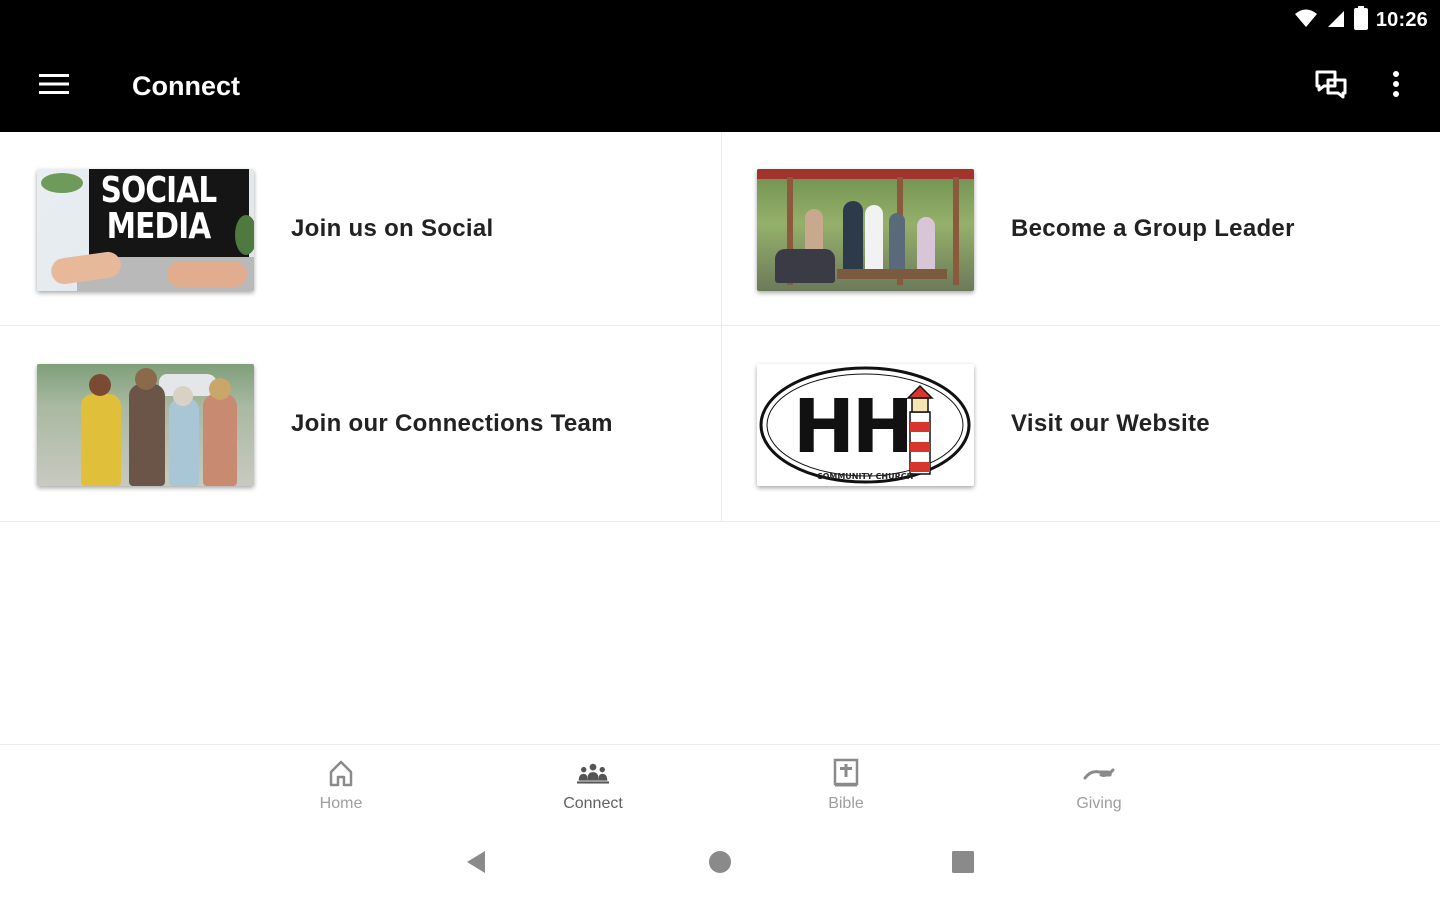 The height and width of the screenshot is (900, 1440). Describe the element at coordinates (720, 786) in the screenshot. I see `bottom-navigation: Home Connect Bible Giving` at that location.